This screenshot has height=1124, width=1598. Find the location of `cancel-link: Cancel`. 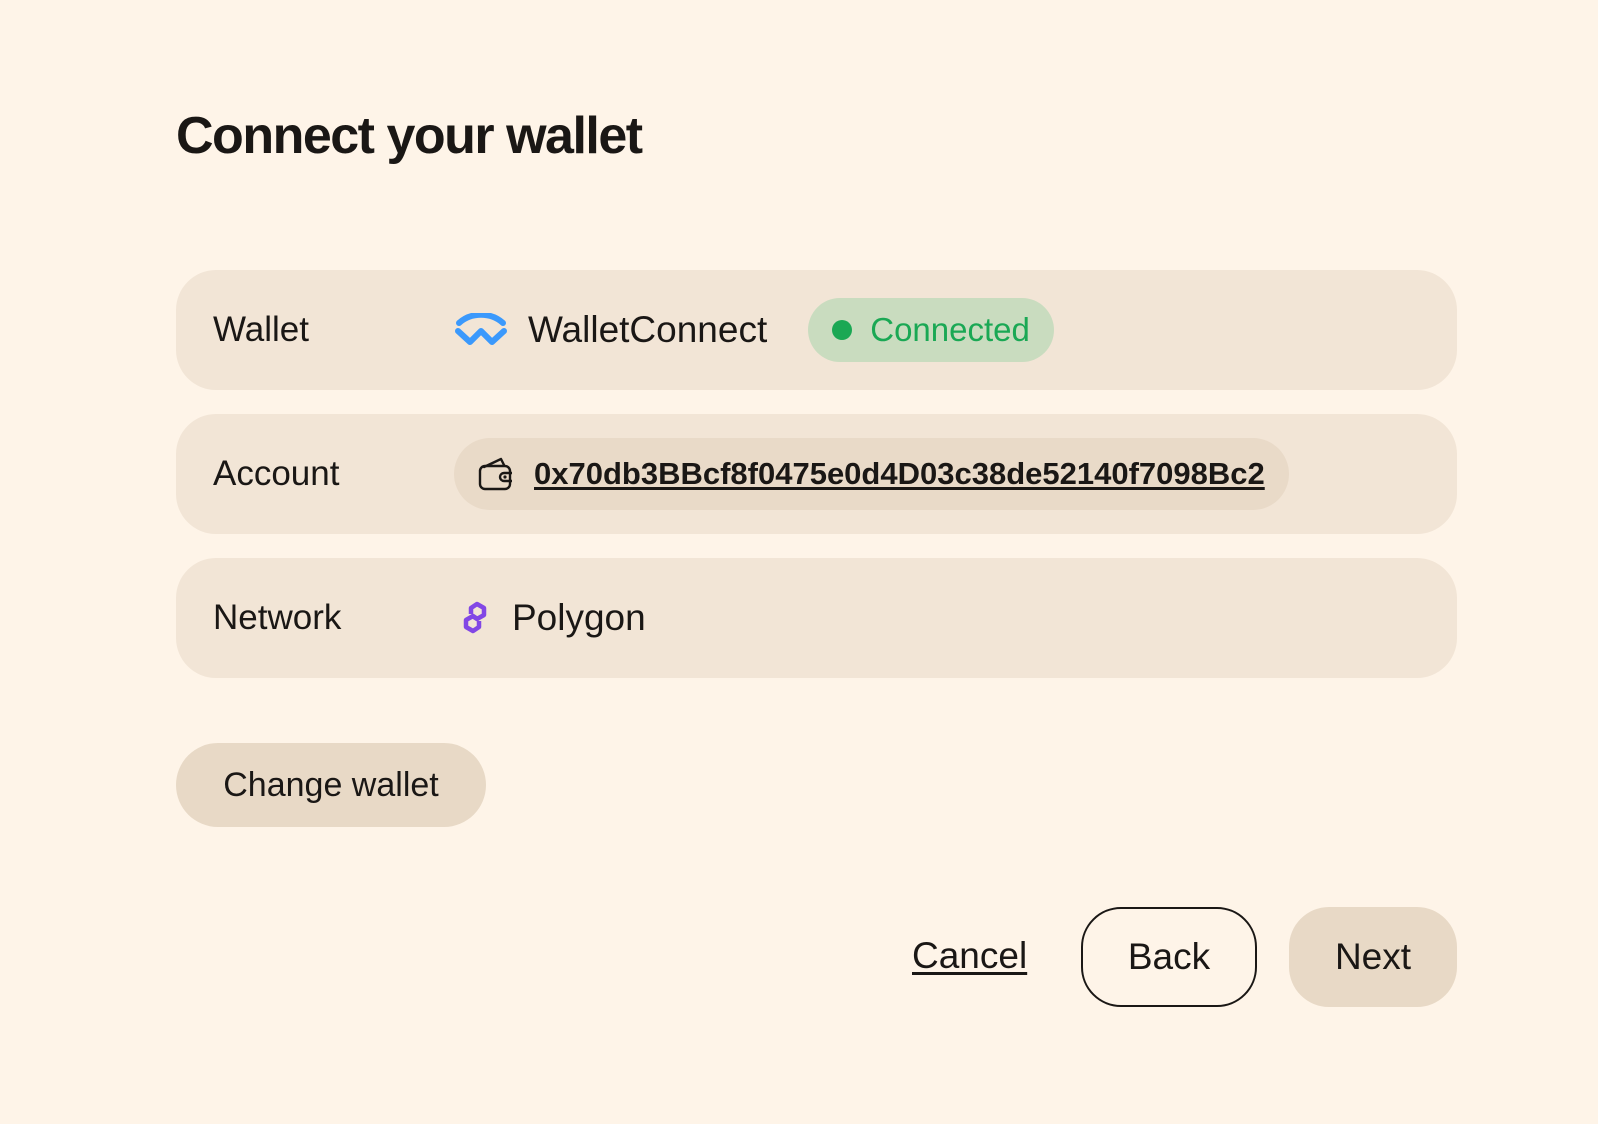

cancel-link: Cancel is located at coordinates (969, 956).